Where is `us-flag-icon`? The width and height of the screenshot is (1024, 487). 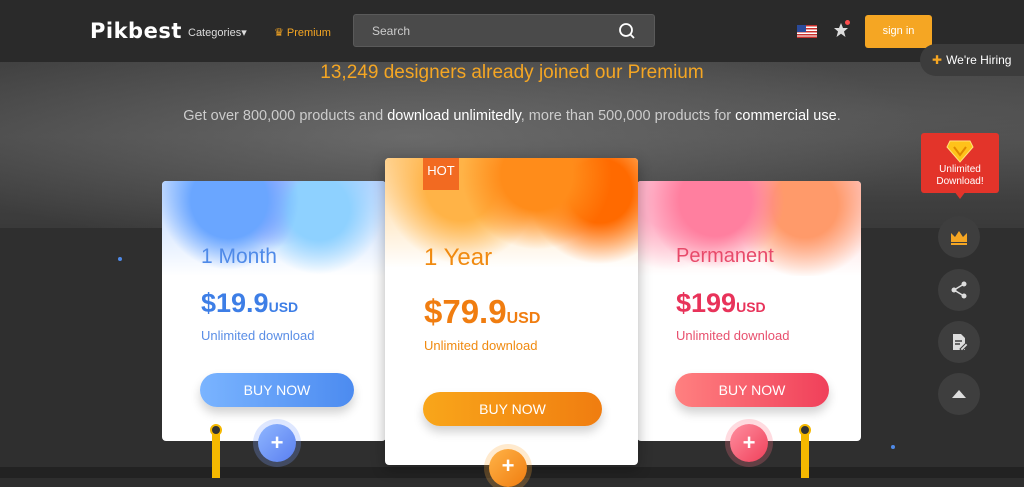
us-flag-icon is located at coordinates (807, 31).